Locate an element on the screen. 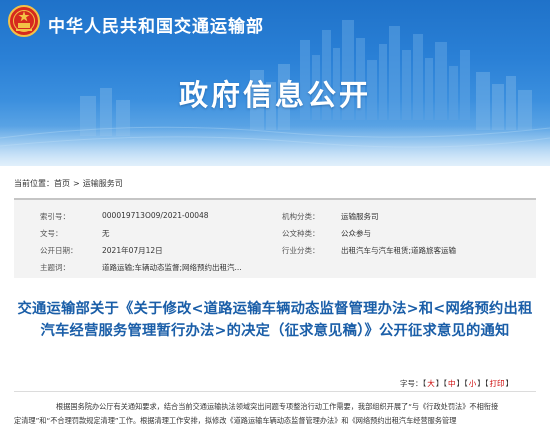 The height and width of the screenshot is (429, 550). index-value: 000019713O09/2021-00048 is located at coordinates (155, 215).